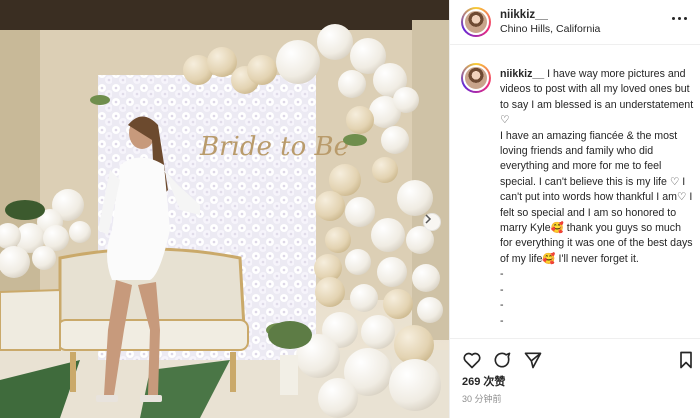 This screenshot has height=418, width=700. I want to click on chevron-right-icon, so click(428, 219).